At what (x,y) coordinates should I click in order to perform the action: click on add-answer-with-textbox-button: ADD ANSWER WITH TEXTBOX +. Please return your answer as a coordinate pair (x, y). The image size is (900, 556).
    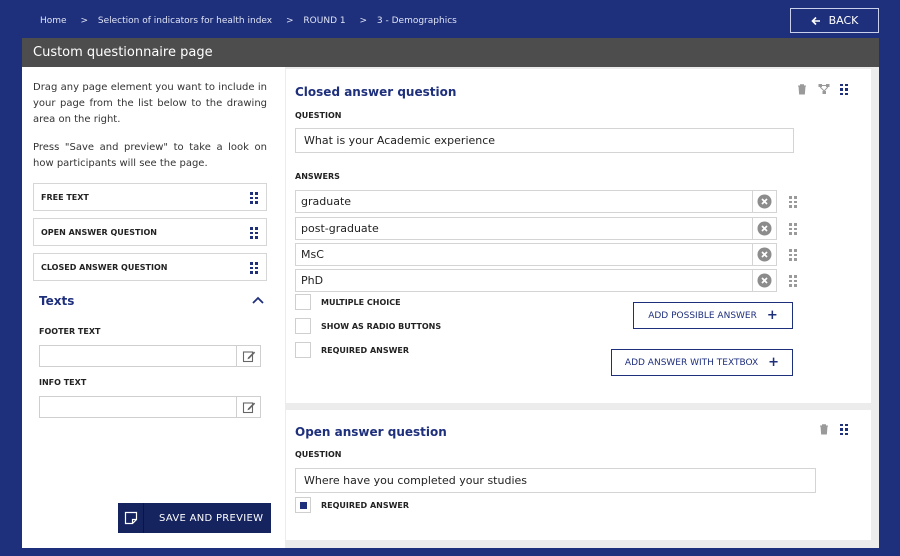
    Looking at the image, I should click on (702, 362).